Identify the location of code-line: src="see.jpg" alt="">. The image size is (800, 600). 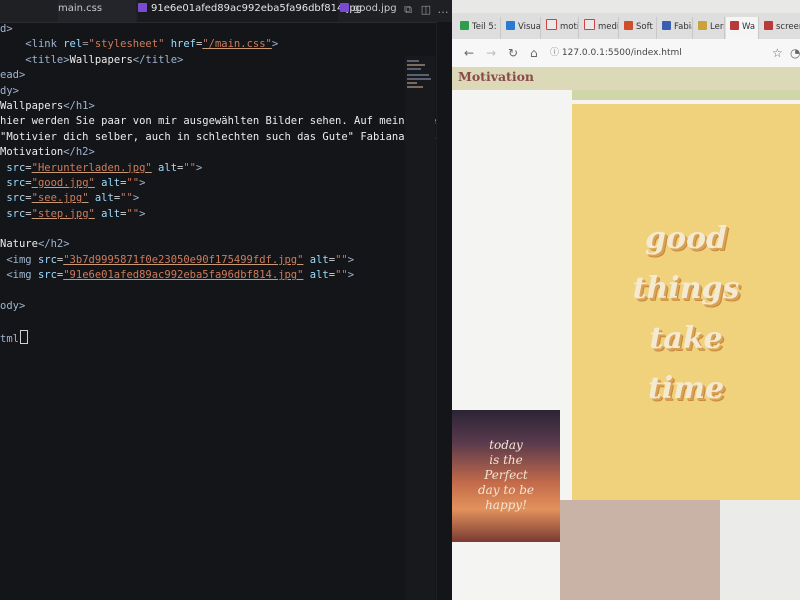
(73, 198).